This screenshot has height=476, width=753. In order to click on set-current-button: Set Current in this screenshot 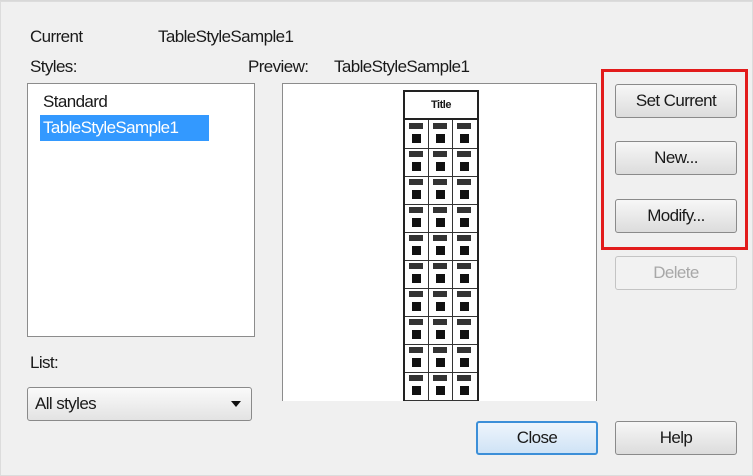, I will do `click(676, 101)`.